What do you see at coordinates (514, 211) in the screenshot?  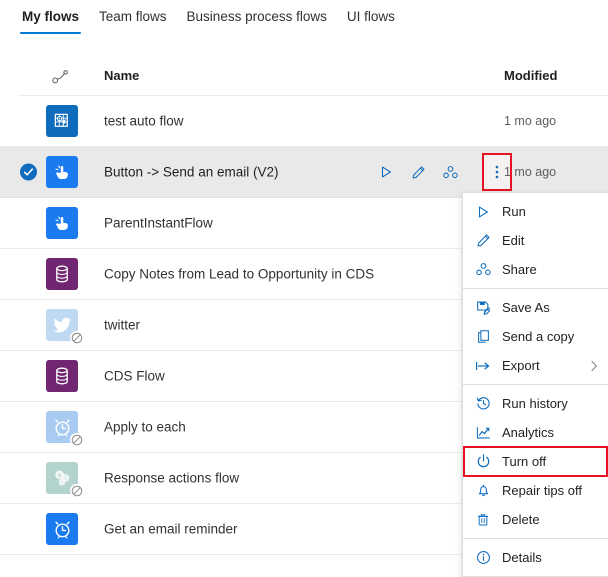 I see `menu-item-label: Run` at bounding box center [514, 211].